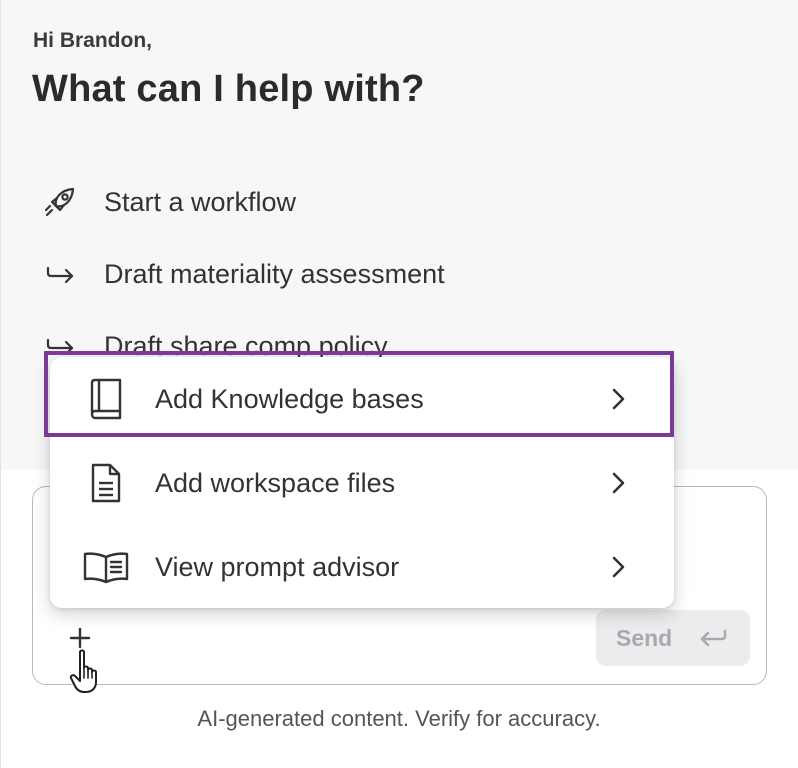 This screenshot has height=768, width=798. Describe the element at coordinates (714, 638) in the screenshot. I see `enter-icon` at that location.